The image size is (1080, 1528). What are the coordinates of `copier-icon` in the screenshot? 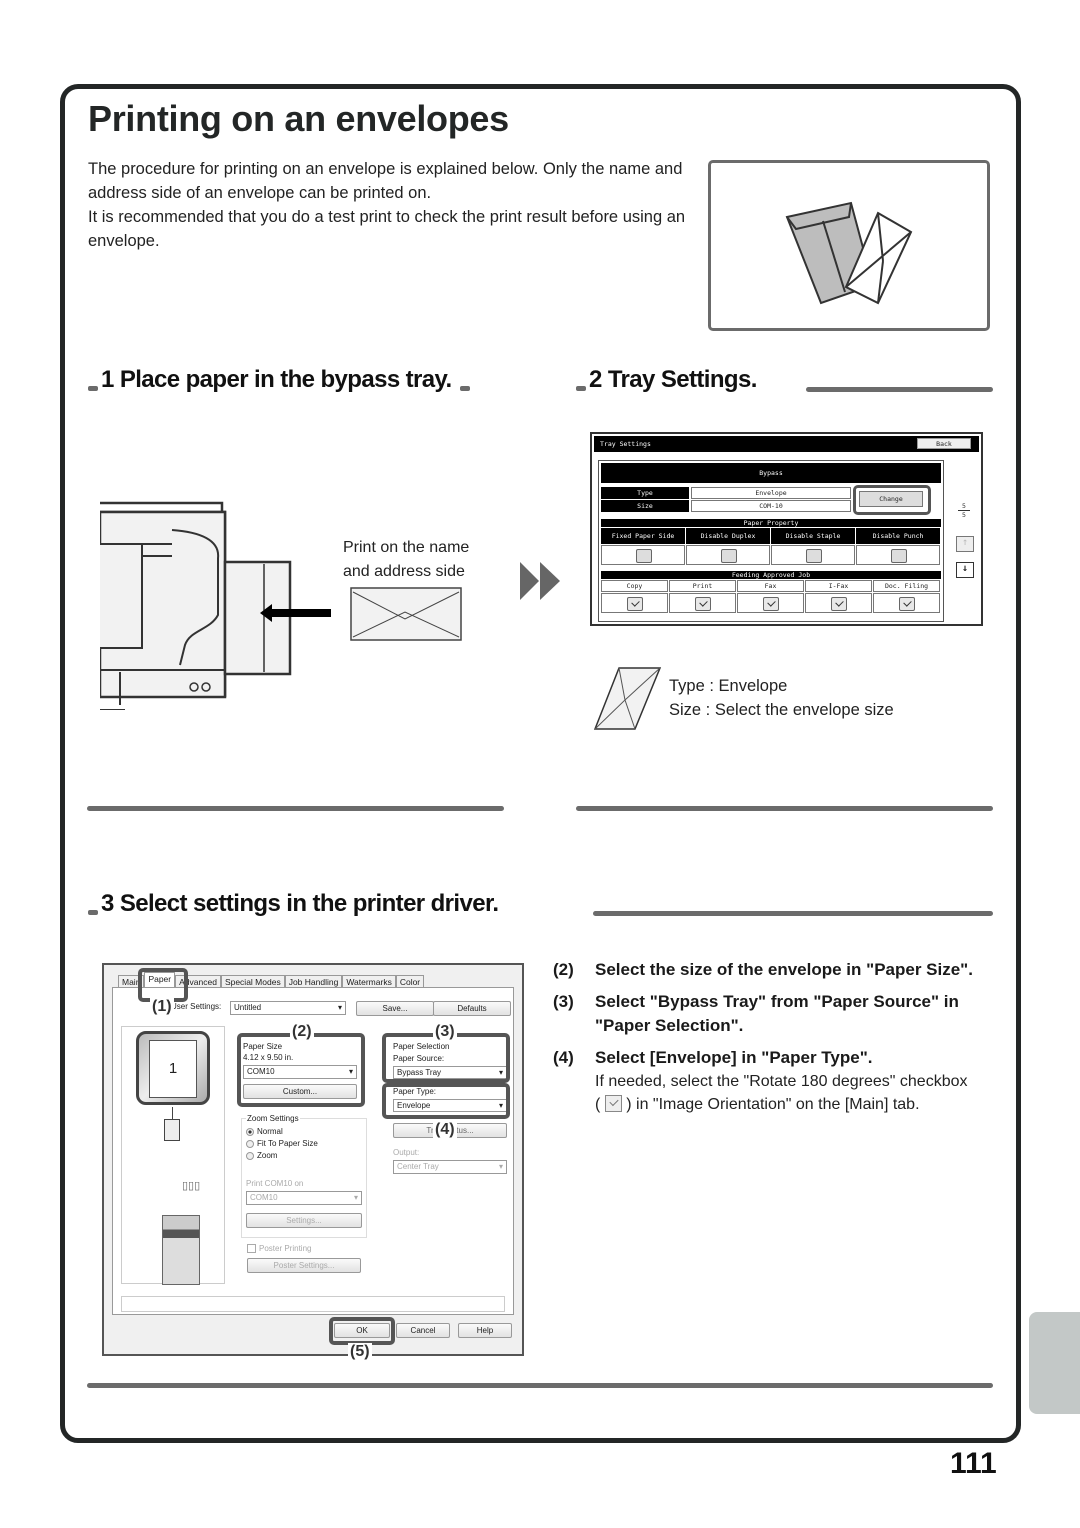 It's located at (181, 1250).